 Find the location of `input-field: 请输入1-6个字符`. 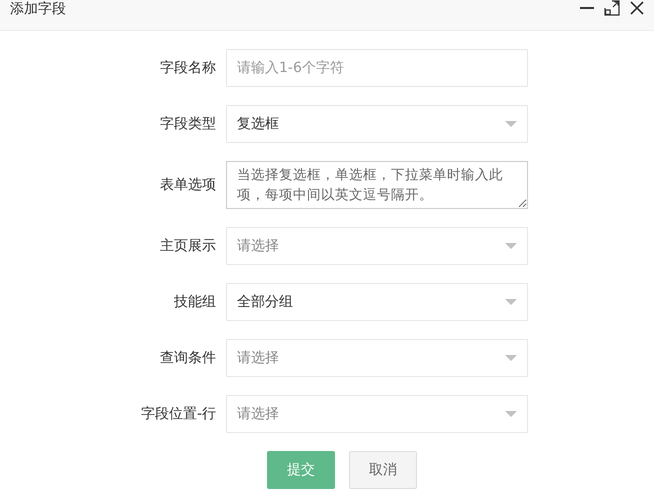

input-field: 请输入1-6个字符 is located at coordinates (377, 68).